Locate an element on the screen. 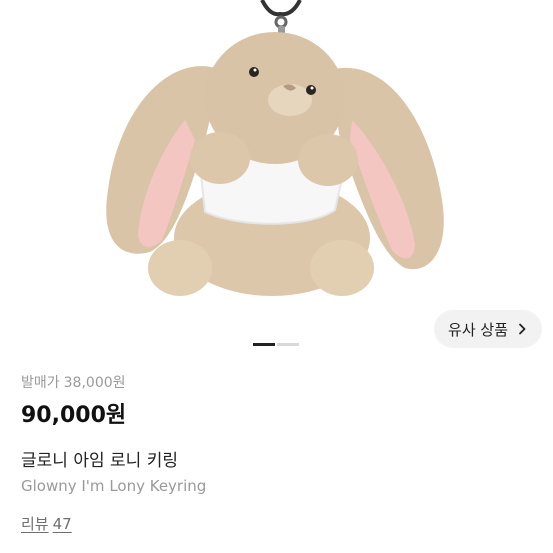  product-name-english: Glowny I'm Lony Keyring is located at coordinates (114, 486).